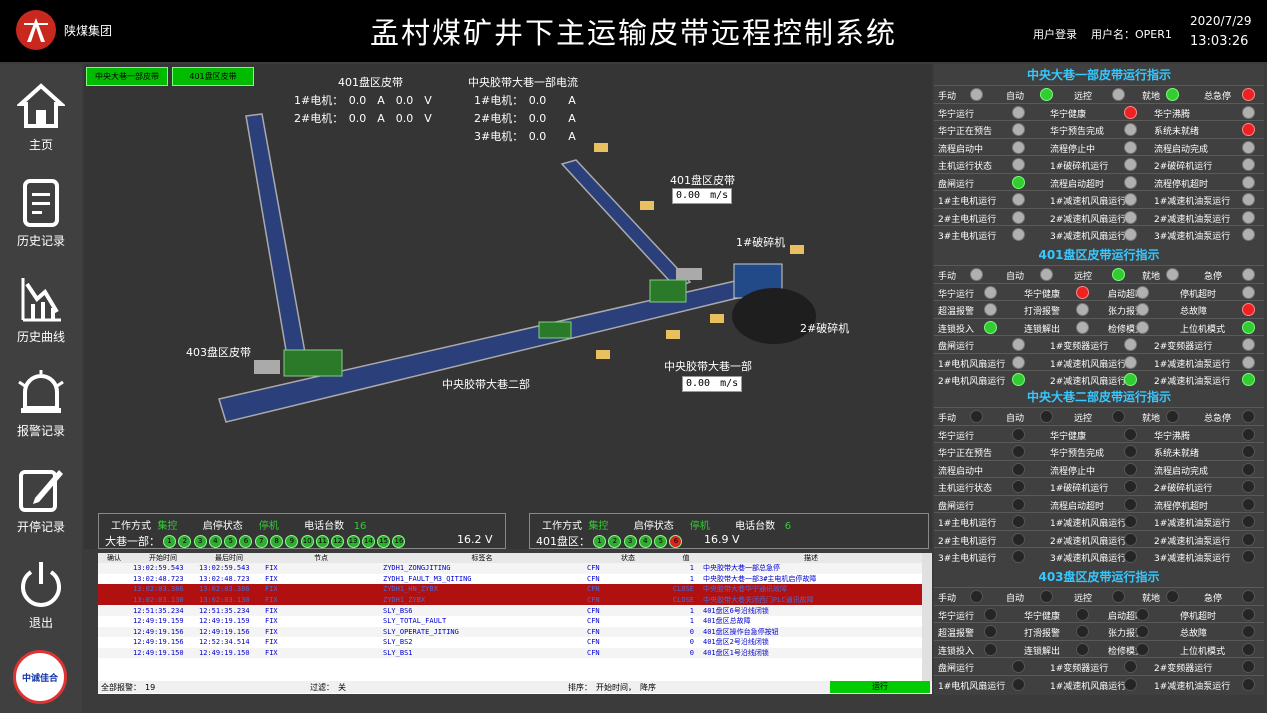  Describe the element at coordinates (1194, 634) in the screenshot. I see `indicator-label: 总故障` at that location.